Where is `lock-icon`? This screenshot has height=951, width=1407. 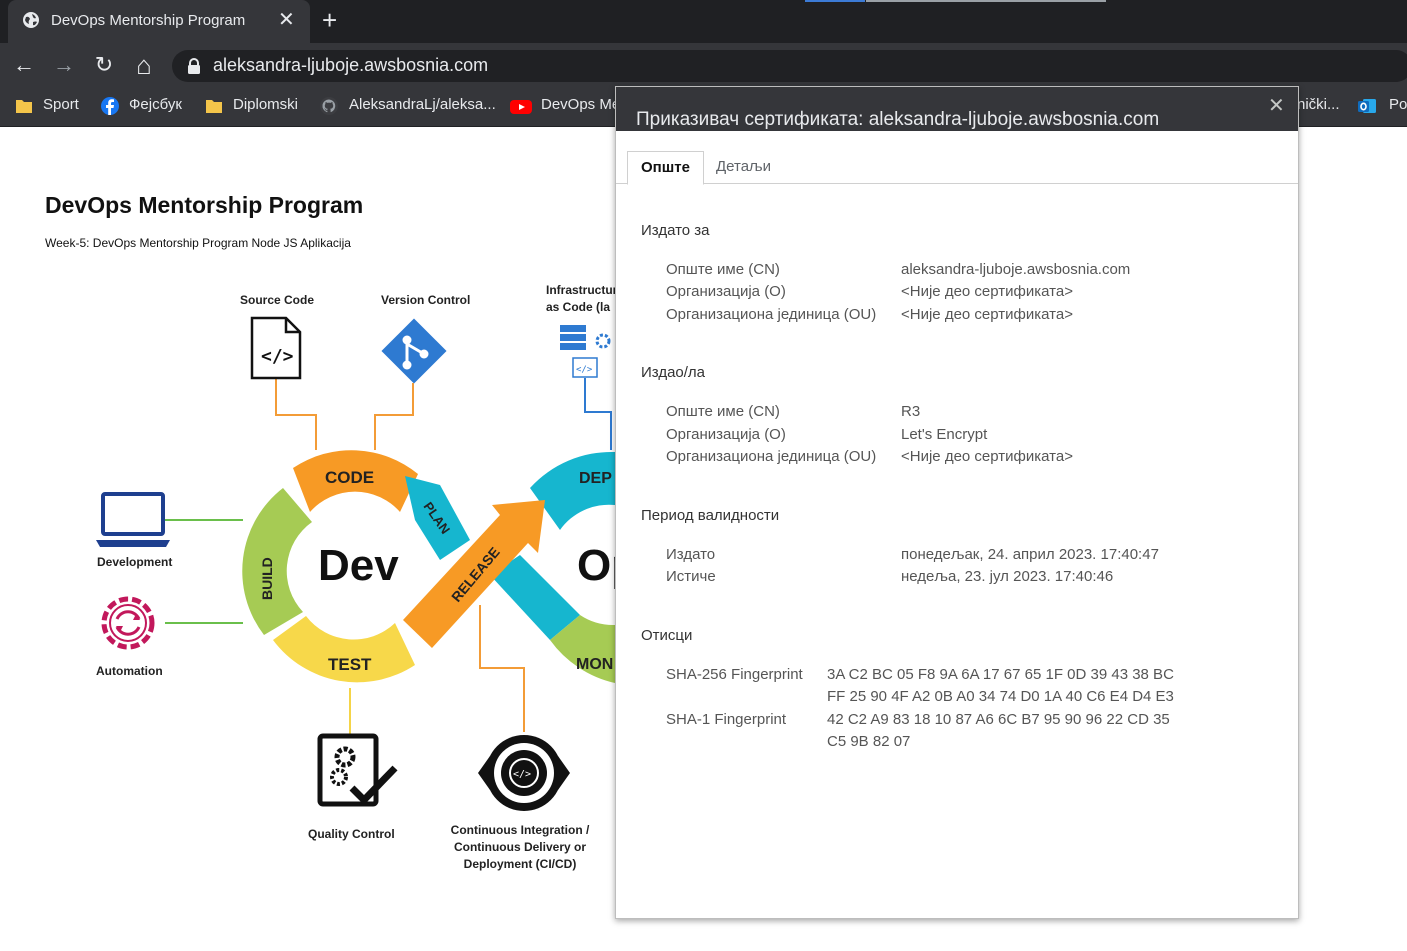 lock-icon is located at coordinates (194, 66).